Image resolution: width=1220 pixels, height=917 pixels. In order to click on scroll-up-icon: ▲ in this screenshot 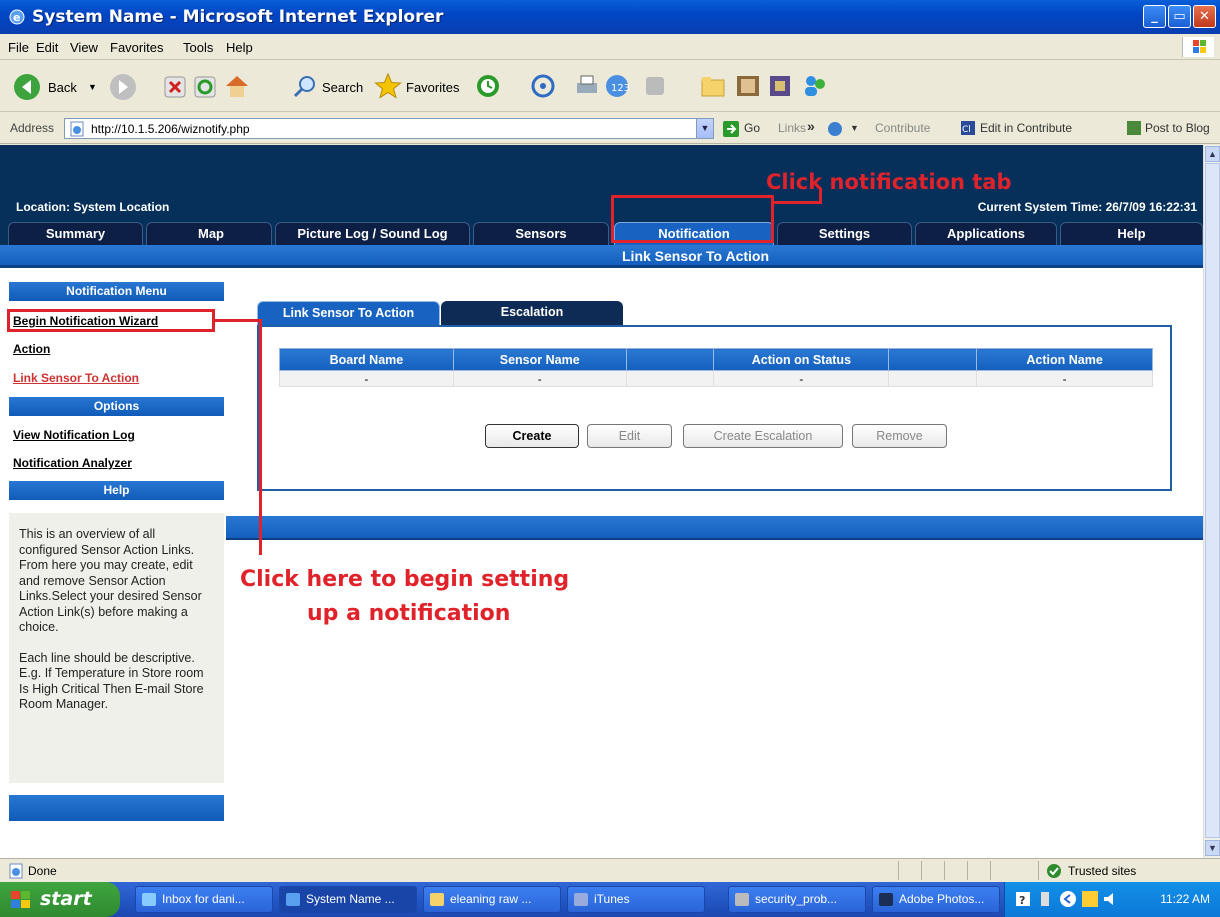, I will do `click(1212, 154)`.